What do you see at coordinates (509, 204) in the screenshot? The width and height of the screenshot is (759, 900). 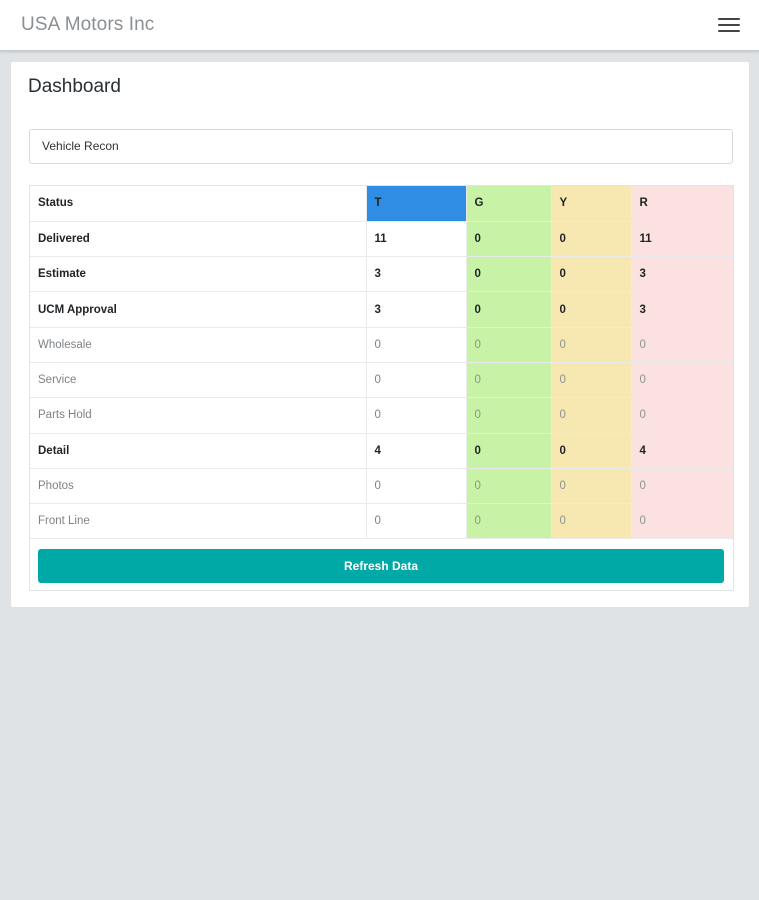 I see `header-g: G` at bounding box center [509, 204].